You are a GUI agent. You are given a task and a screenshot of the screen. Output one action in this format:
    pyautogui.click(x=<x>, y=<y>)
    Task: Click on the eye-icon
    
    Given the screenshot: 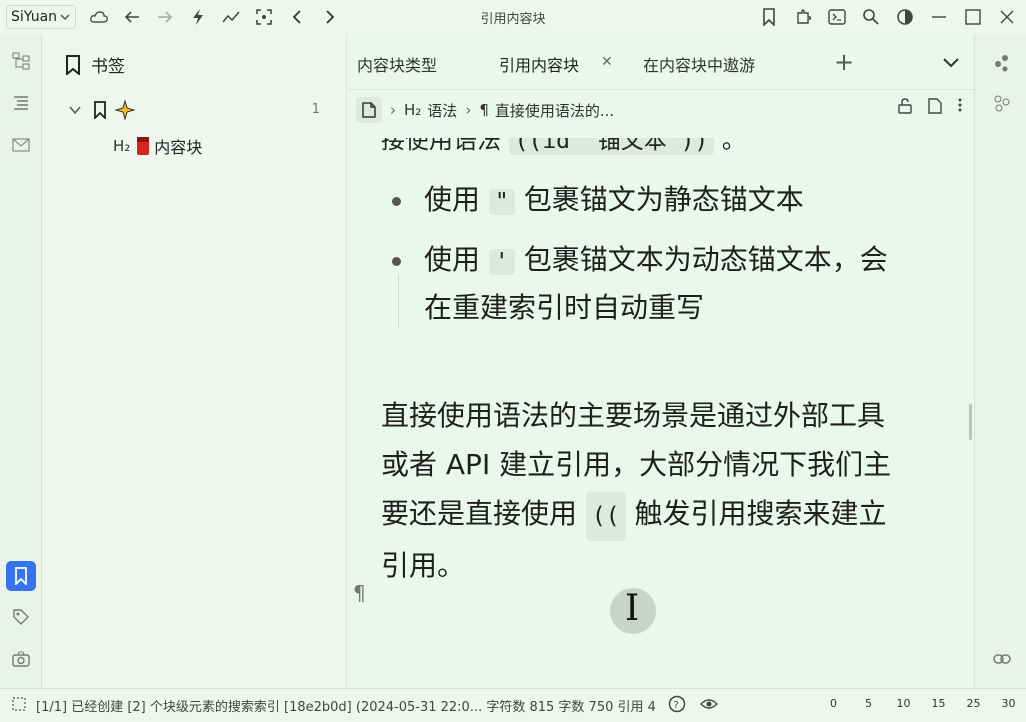 What is the action you would take?
    pyautogui.click(x=708, y=706)
    